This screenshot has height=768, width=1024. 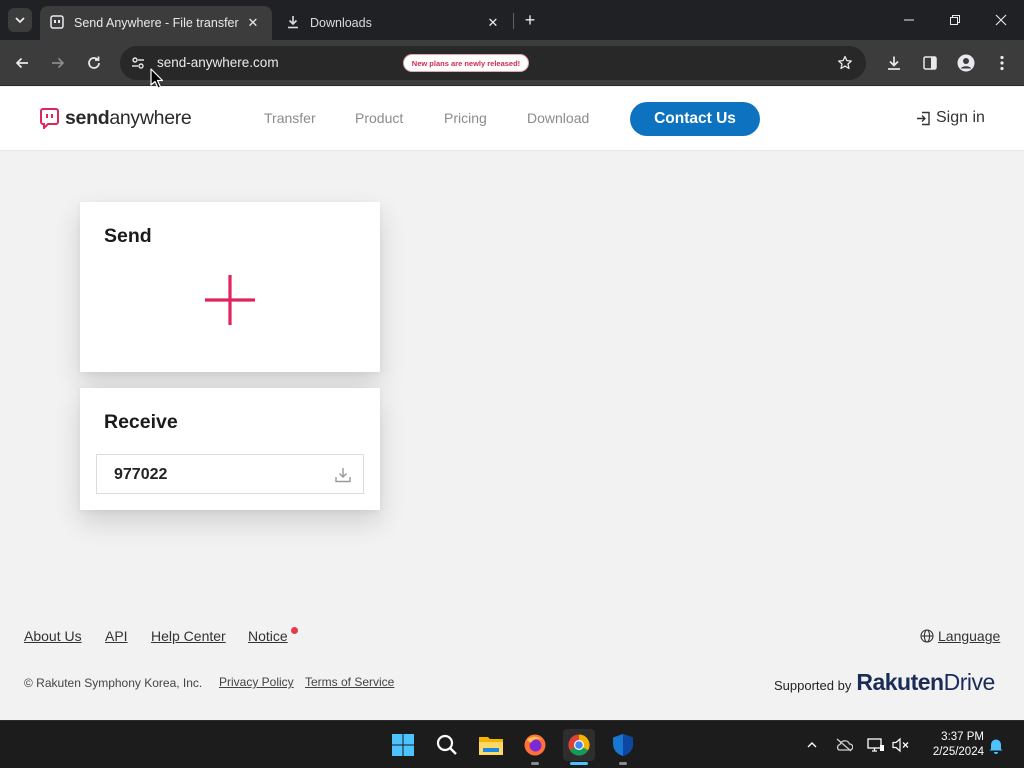 What do you see at coordinates (230, 300) in the screenshot?
I see `add-file-plus-icon` at bounding box center [230, 300].